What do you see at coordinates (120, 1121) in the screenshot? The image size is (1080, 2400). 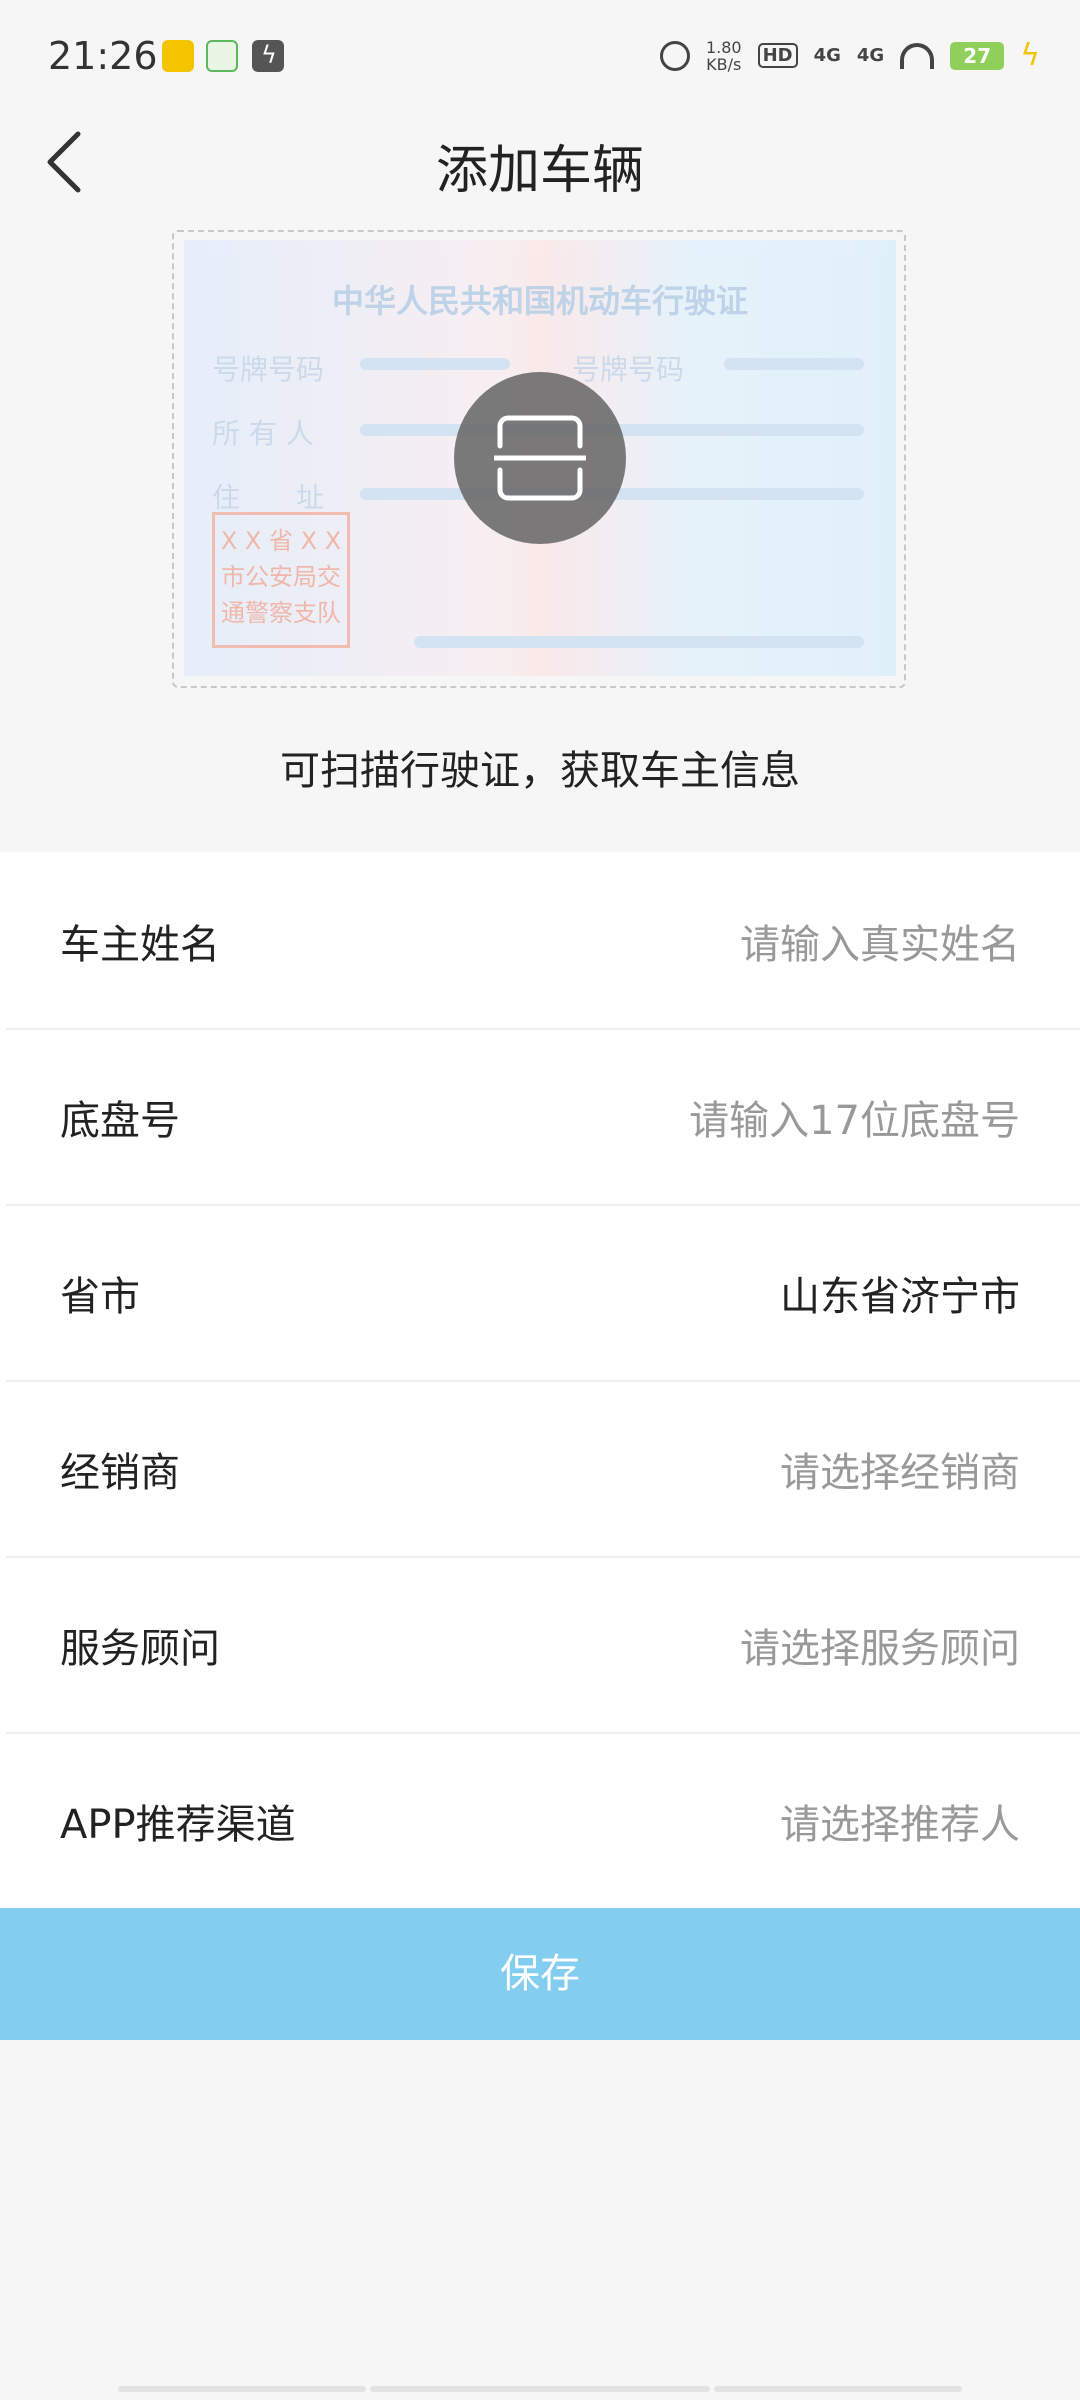 I see `vin-label: 底盘号` at bounding box center [120, 1121].